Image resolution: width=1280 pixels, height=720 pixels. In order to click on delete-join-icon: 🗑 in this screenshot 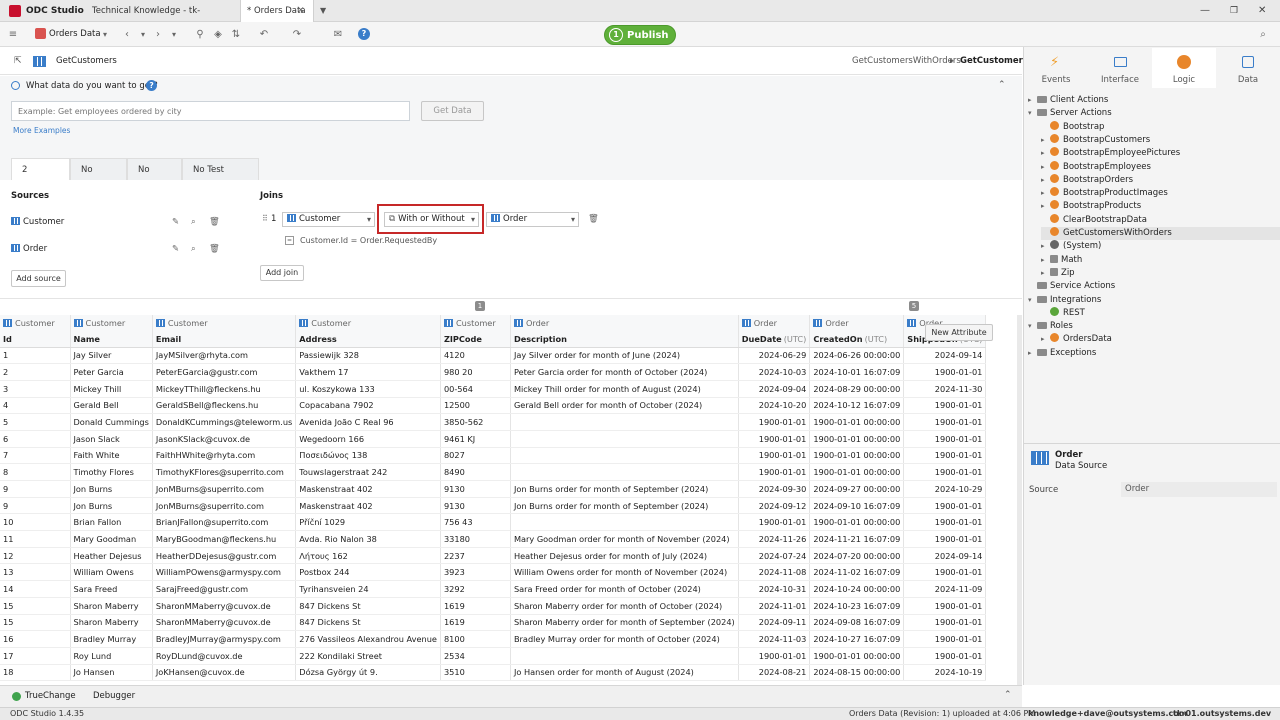, I will do `click(593, 219)`.